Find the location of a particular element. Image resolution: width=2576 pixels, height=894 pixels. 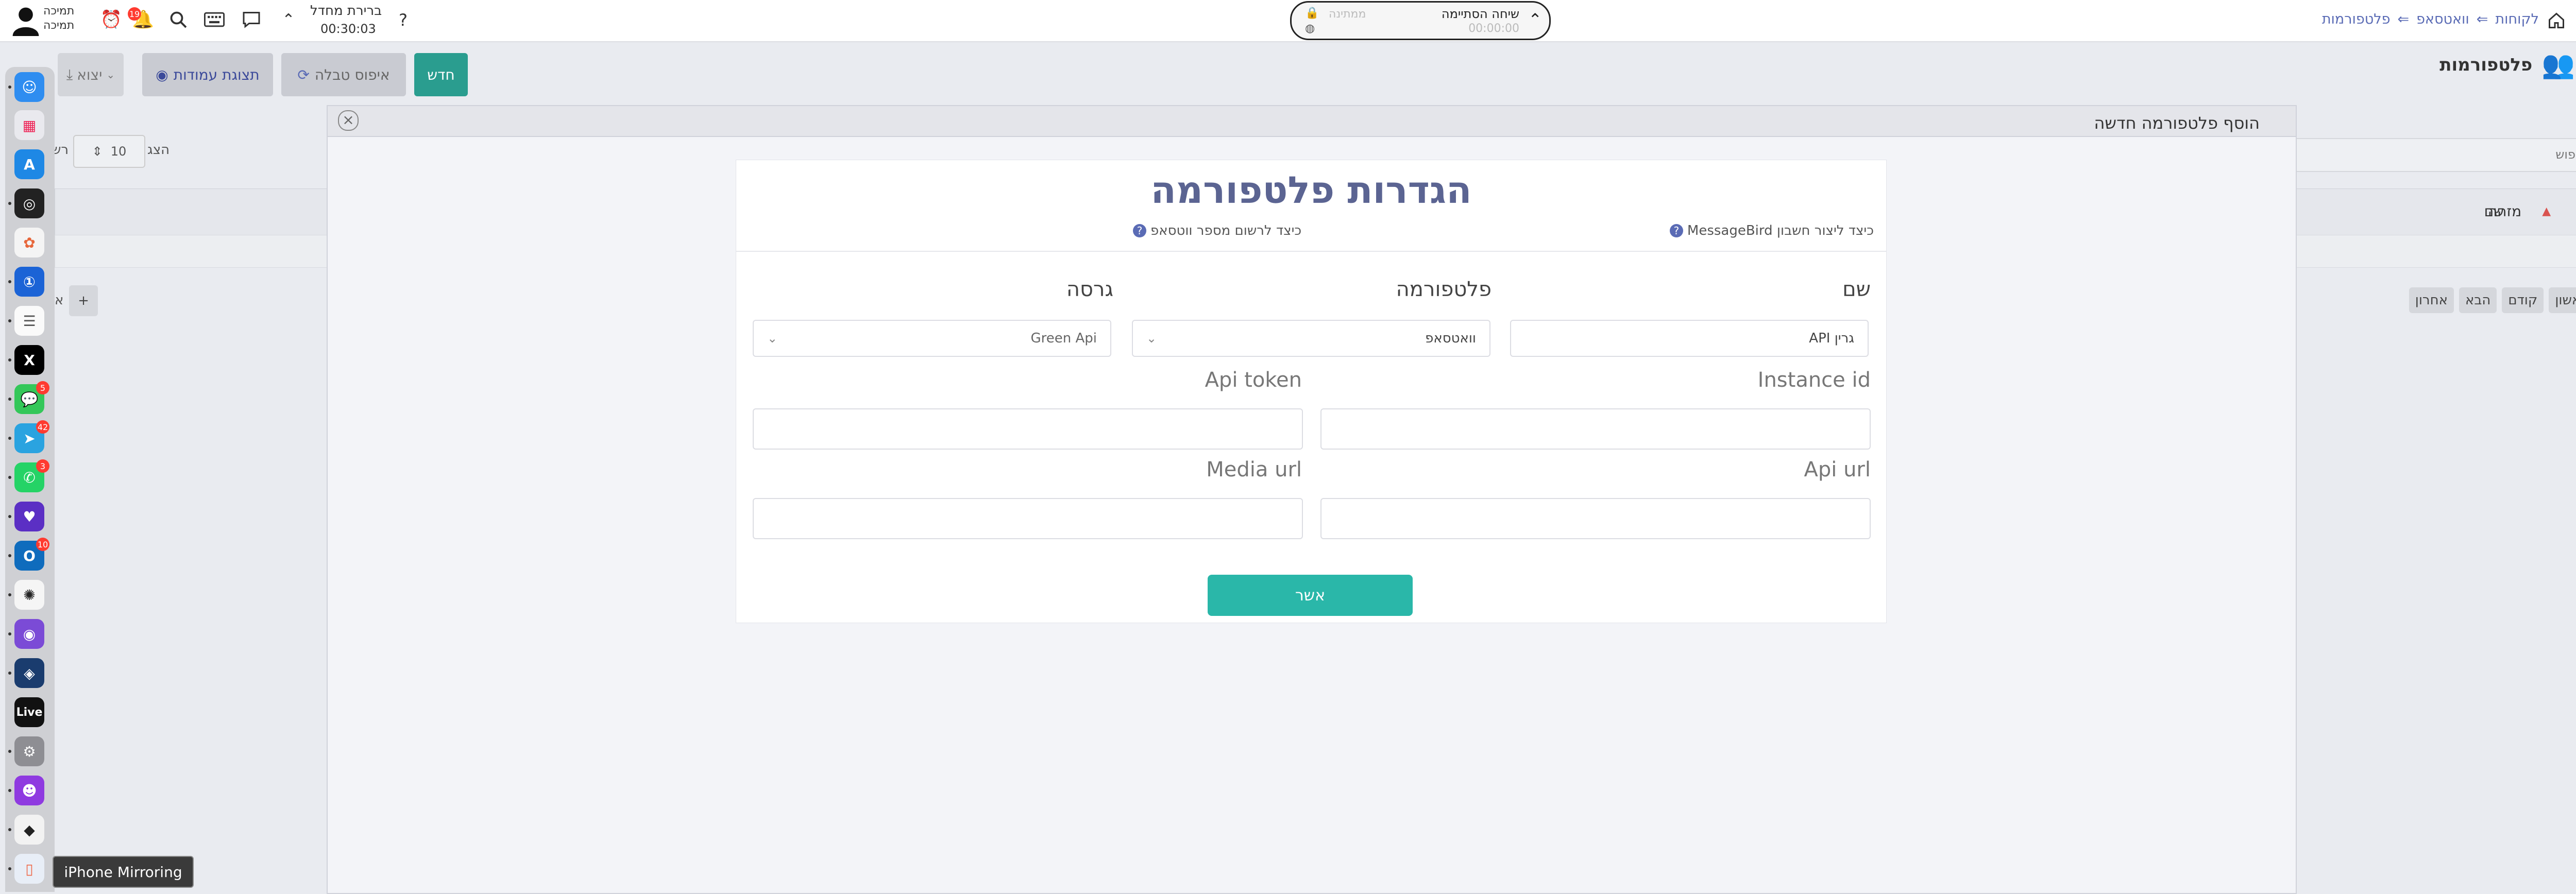

modal-header is located at coordinates (1312, 121).